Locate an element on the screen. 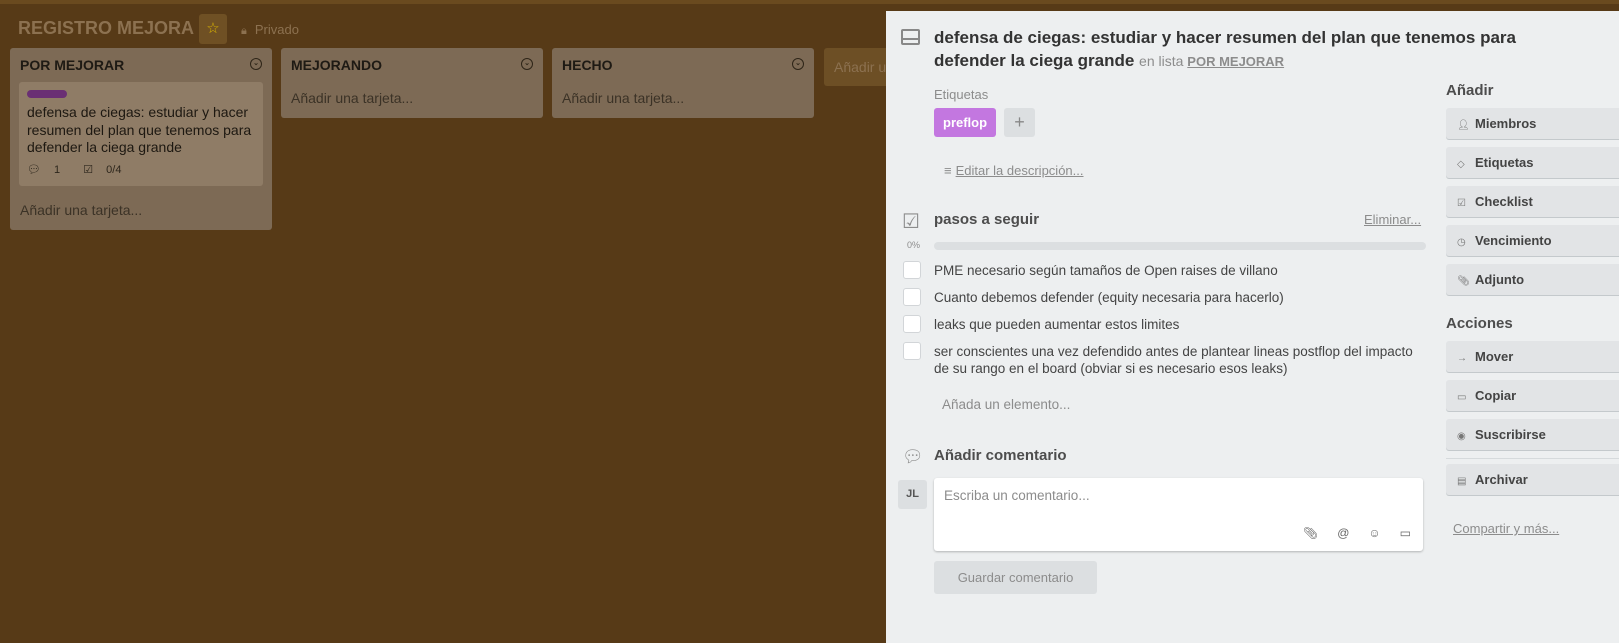 Image resolution: width=1619 pixels, height=643 pixels. labels-heading: Etiquetas is located at coordinates (961, 94).